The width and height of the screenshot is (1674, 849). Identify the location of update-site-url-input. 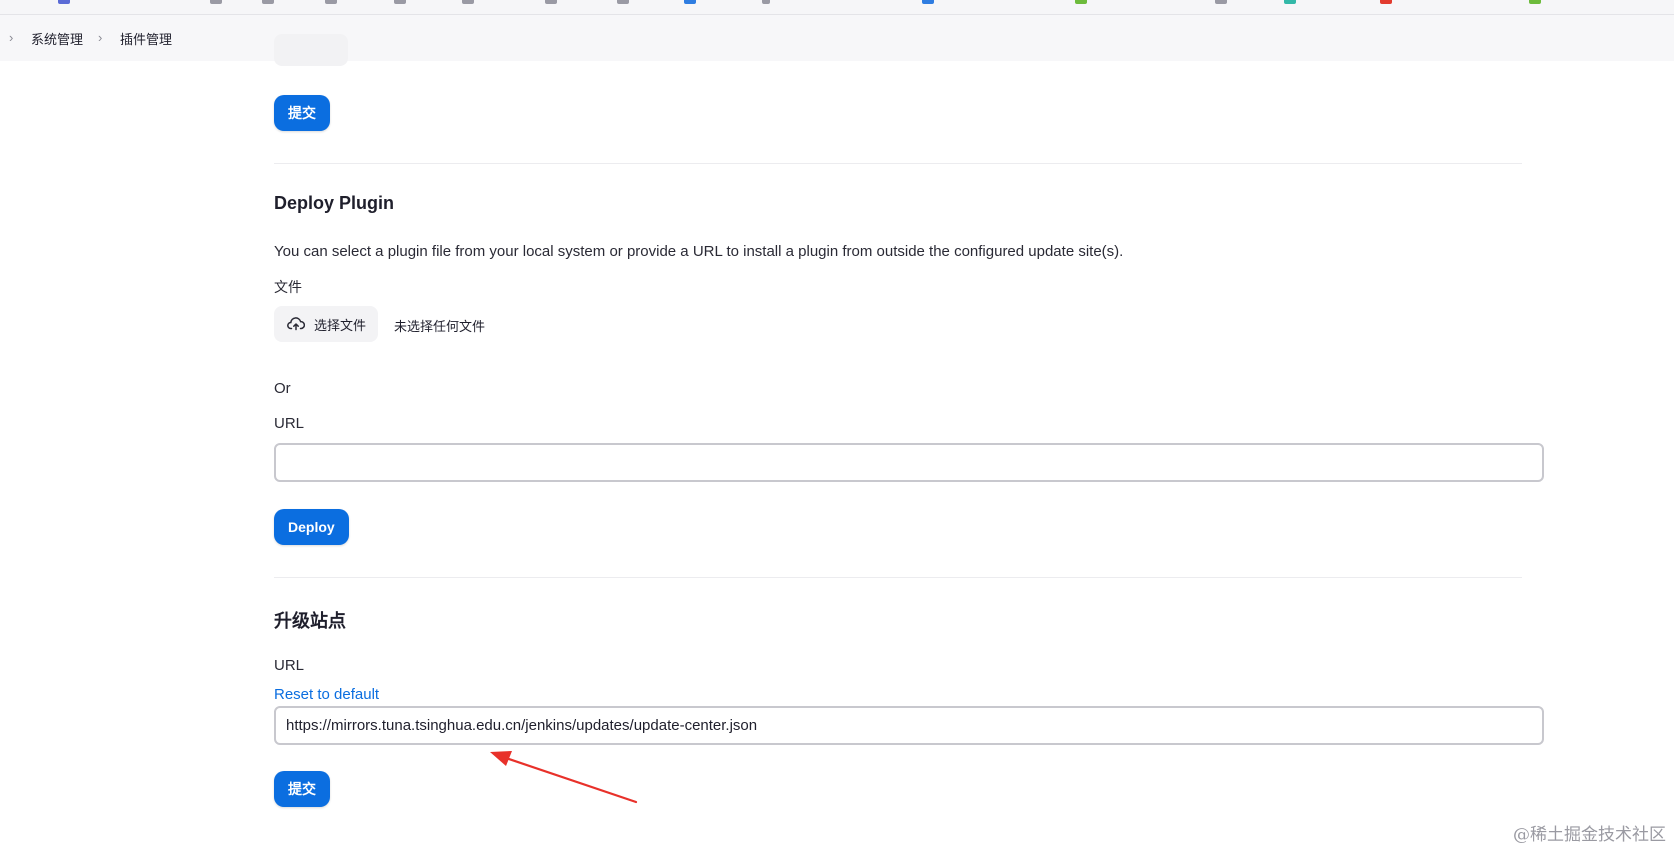
(909, 725).